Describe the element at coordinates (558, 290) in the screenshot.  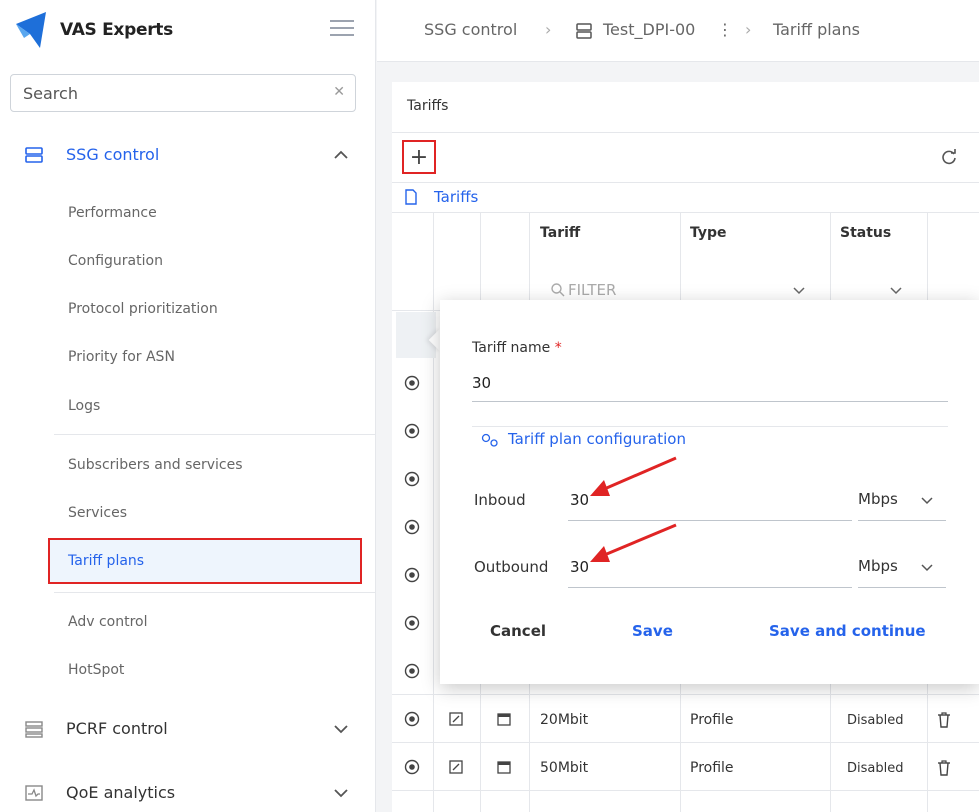
I see `search-icon` at that location.